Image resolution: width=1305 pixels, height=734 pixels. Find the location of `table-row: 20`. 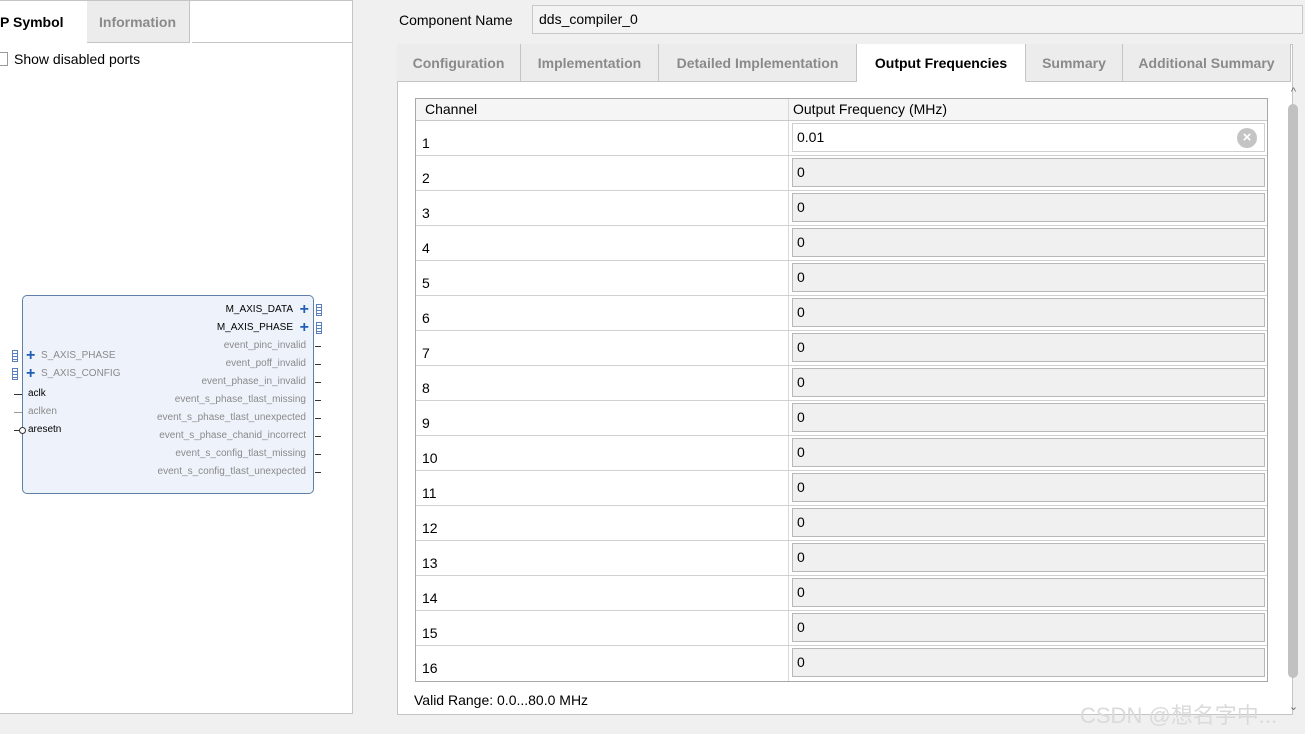

table-row: 20 is located at coordinates (841, 173).